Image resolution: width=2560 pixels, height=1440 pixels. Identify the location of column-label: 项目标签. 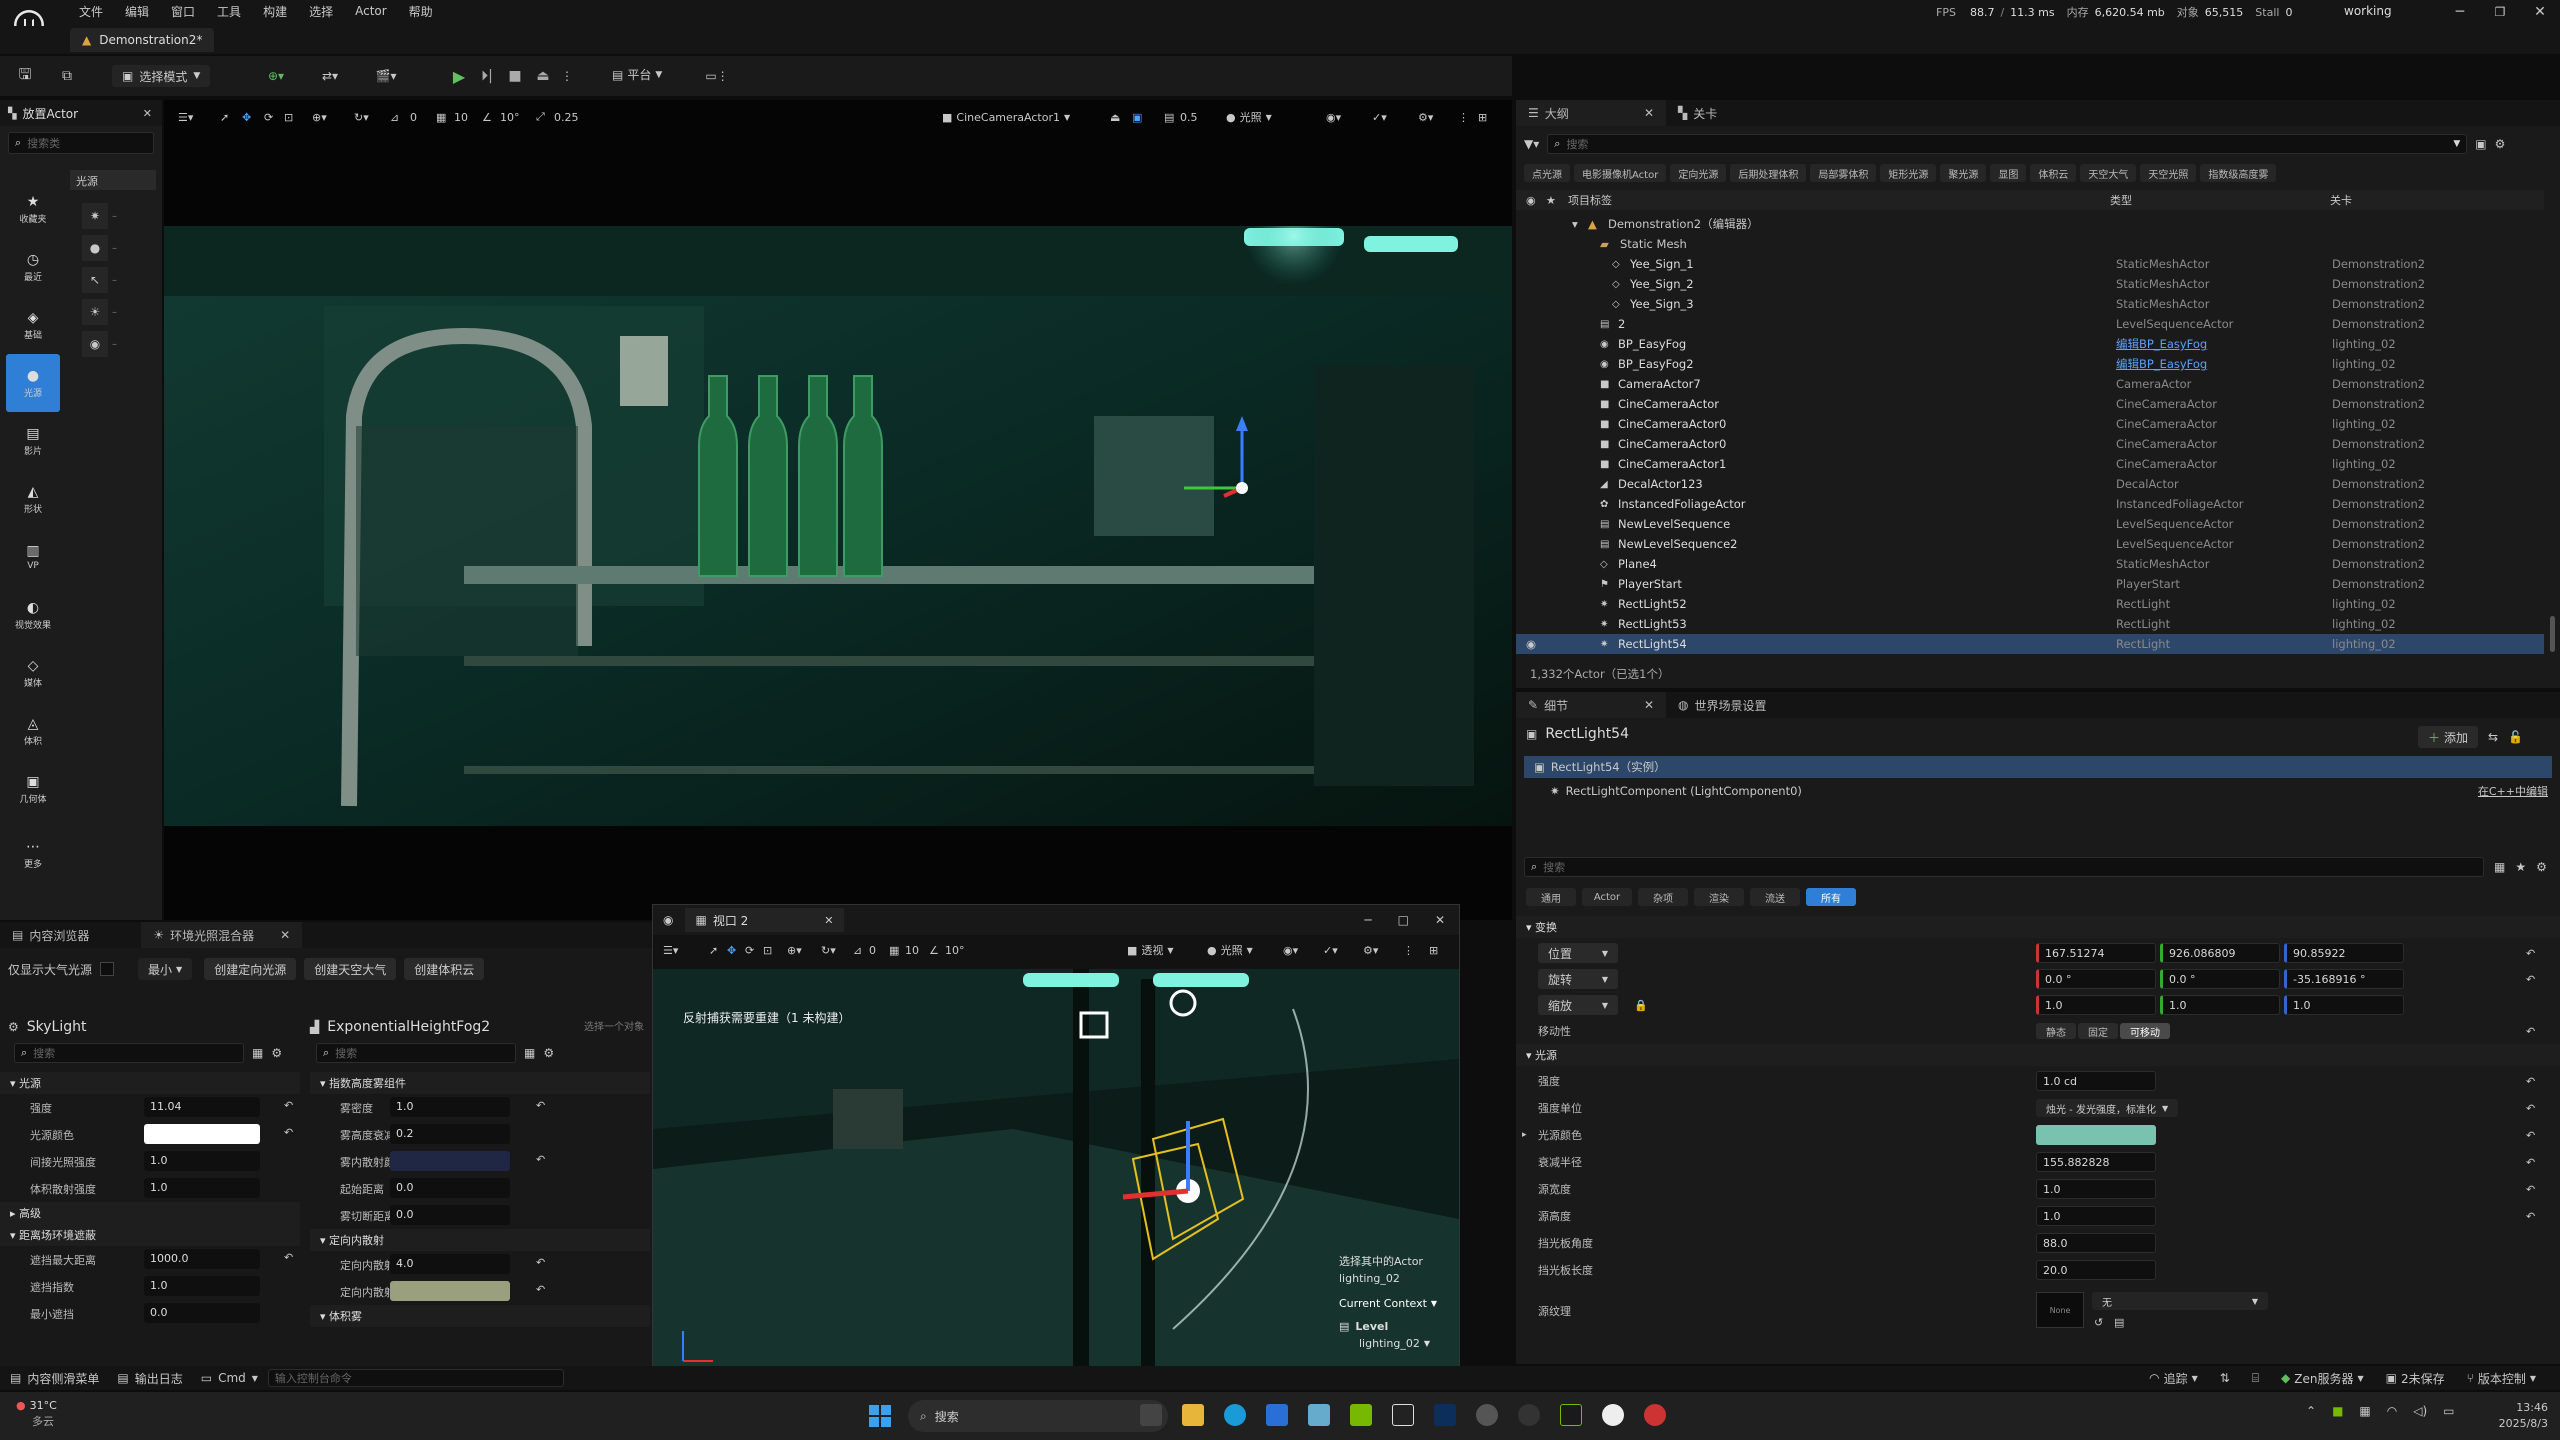
(1590, 200).